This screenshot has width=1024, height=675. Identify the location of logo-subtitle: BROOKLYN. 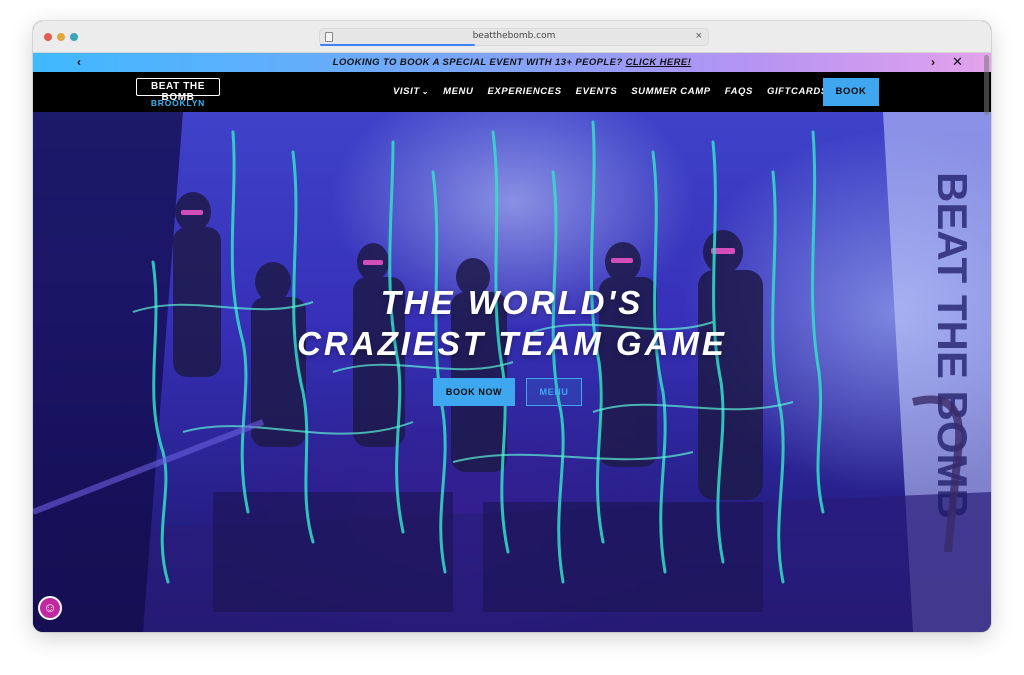
(178, 103).